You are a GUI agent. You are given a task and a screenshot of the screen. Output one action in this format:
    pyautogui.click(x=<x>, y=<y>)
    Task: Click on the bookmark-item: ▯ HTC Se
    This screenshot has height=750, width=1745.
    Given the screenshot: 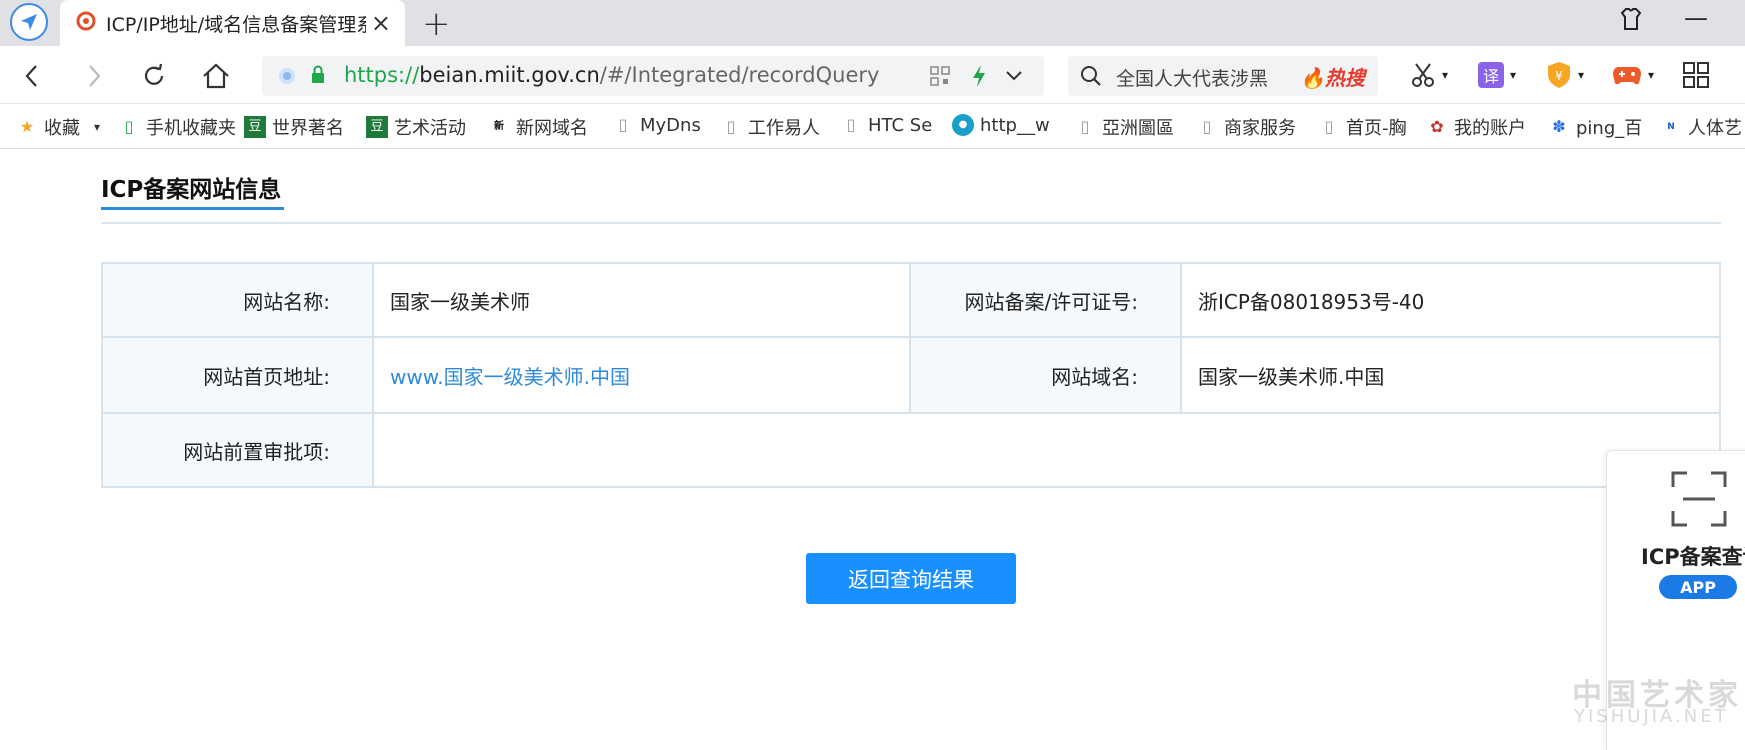 What is the action you would take?
    pyautogui.click(x=886, y=125)
    